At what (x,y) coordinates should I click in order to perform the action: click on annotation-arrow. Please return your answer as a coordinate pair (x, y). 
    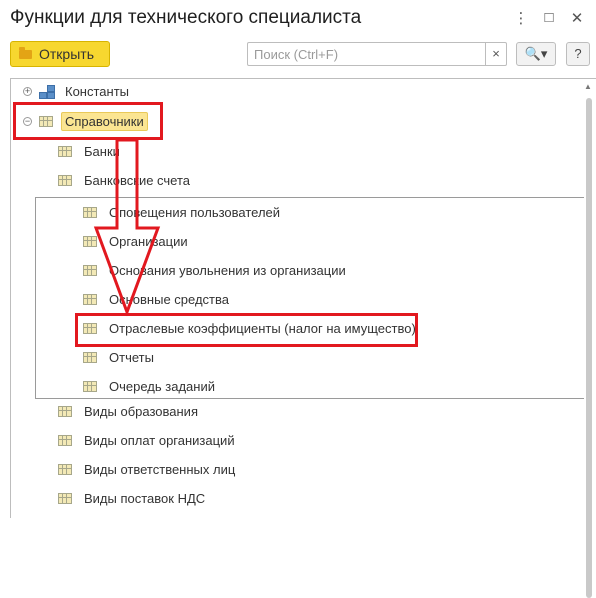
    Looking at the image, I should click on (127, 227).